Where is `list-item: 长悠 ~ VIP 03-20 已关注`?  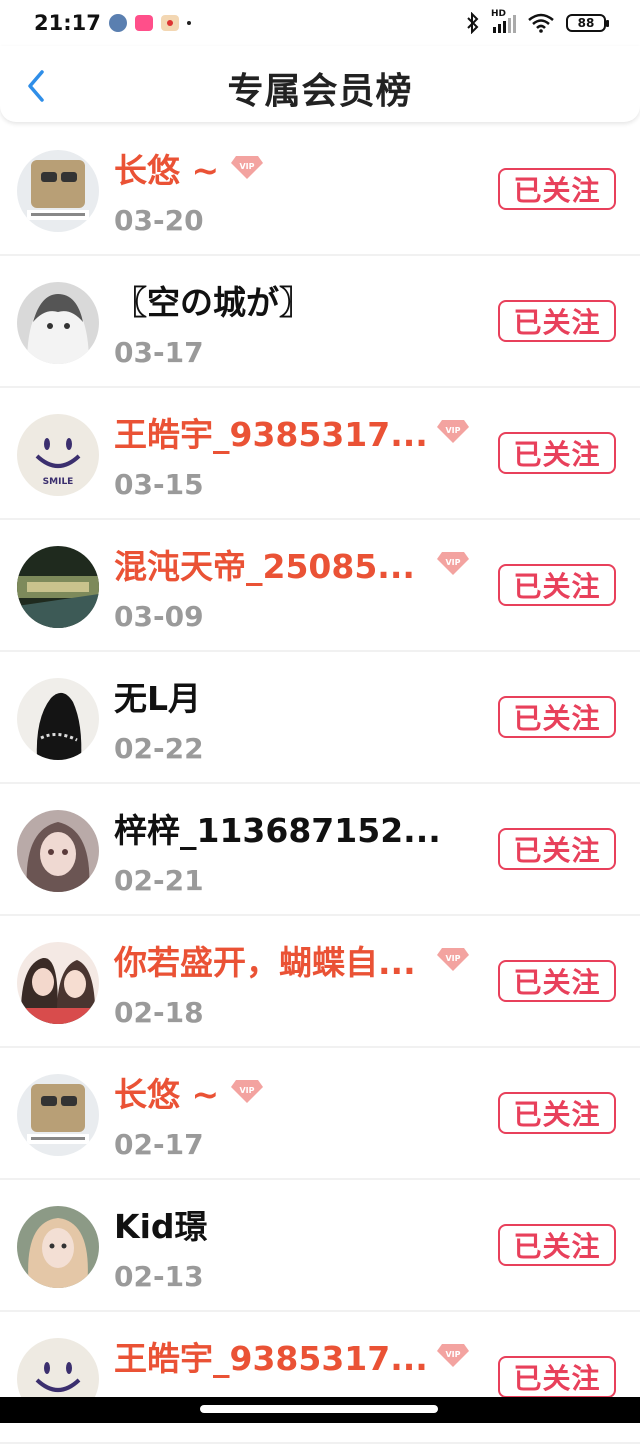 list-item: 长悠 ~ VIP 03-20 已关注 is located at coordinates (320, 190).